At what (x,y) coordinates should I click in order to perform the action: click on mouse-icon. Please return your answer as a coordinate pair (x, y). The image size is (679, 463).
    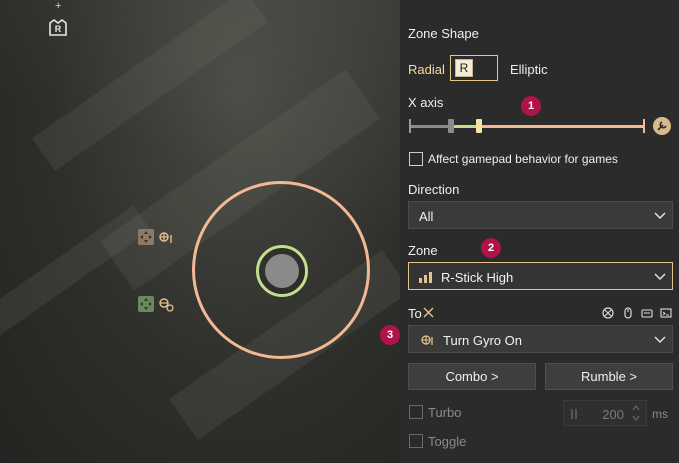
    Looking at the image, I should click on (628, 313).